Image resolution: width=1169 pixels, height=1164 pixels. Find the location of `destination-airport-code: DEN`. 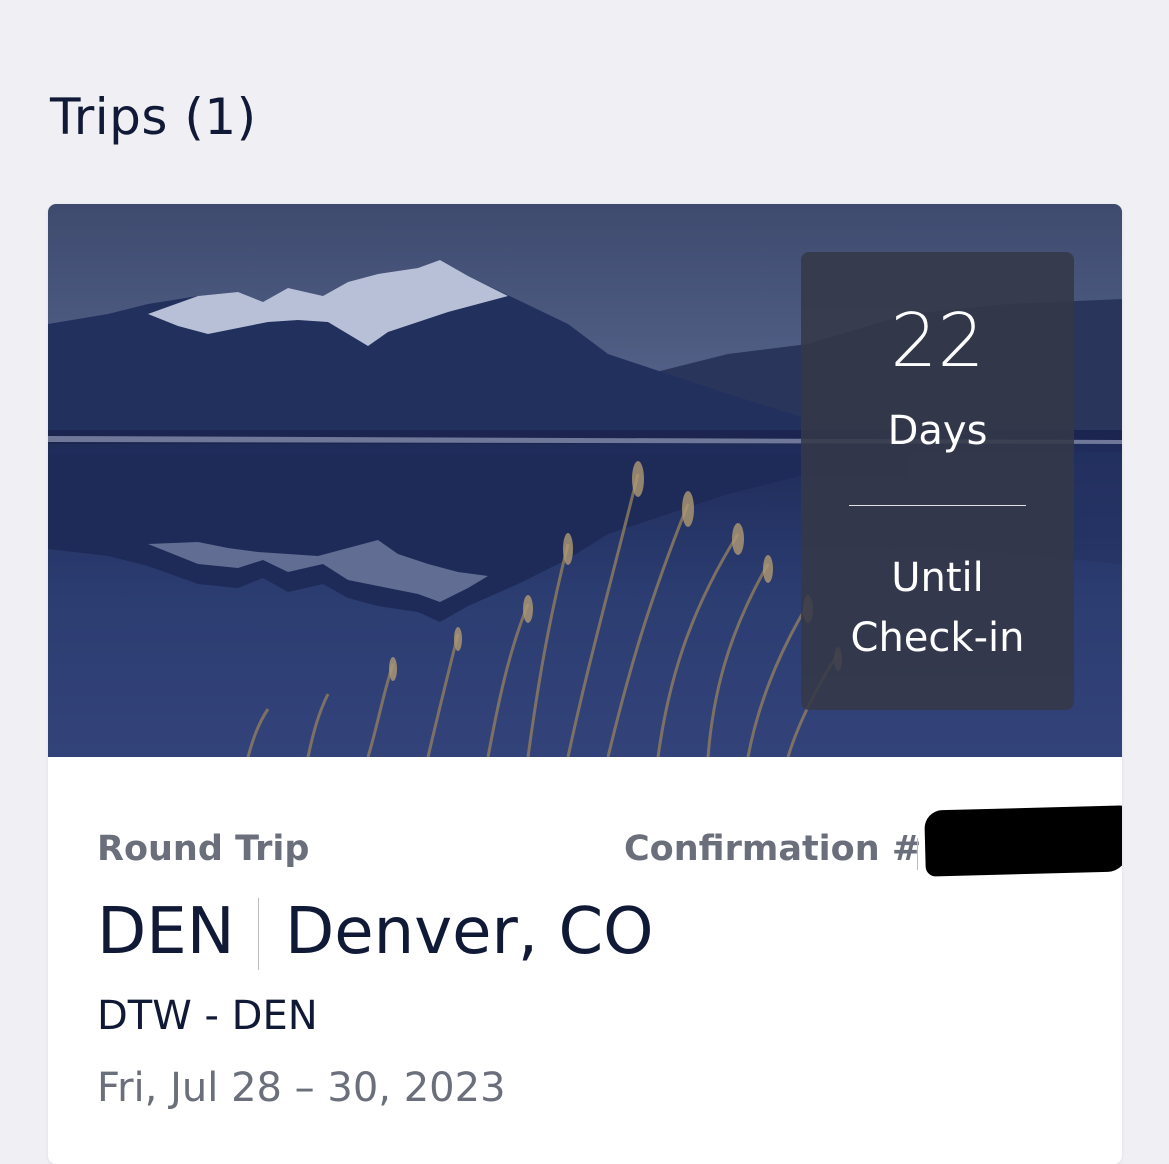

destination-airport-code: DEN is located at coordinates (166, 932).